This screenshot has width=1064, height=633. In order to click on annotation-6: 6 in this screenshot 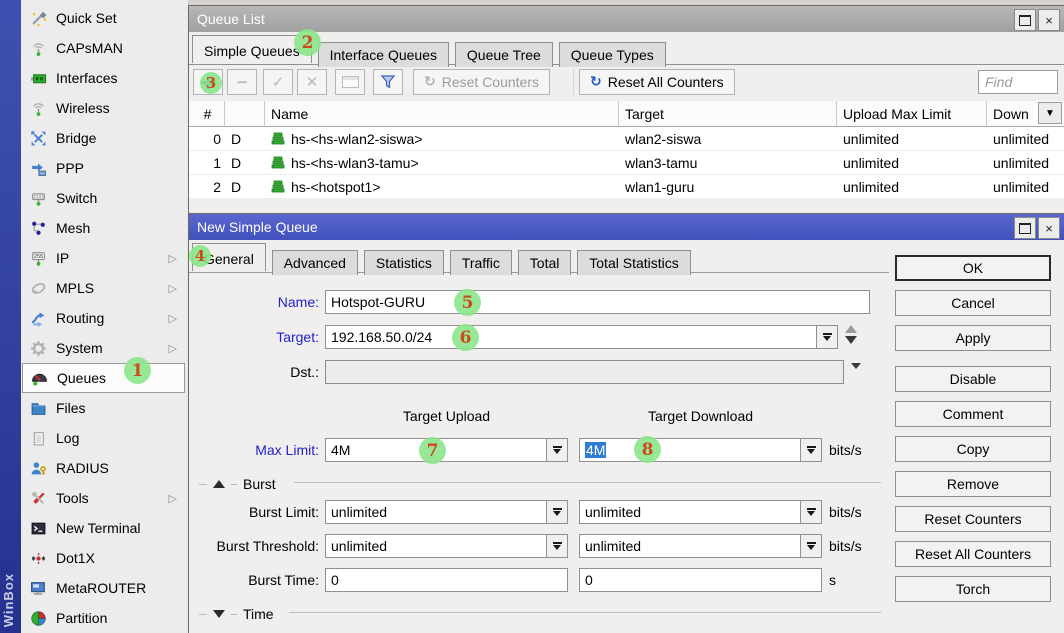, I will do `click(465, 337)`.